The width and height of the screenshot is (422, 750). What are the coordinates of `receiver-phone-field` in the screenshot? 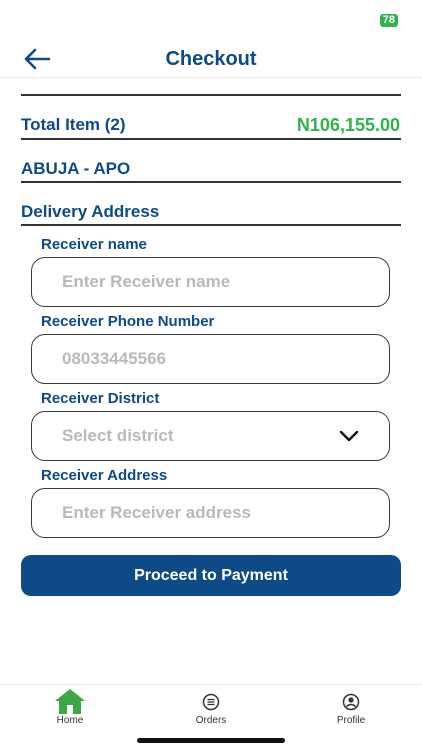 It's located at (210, 359).